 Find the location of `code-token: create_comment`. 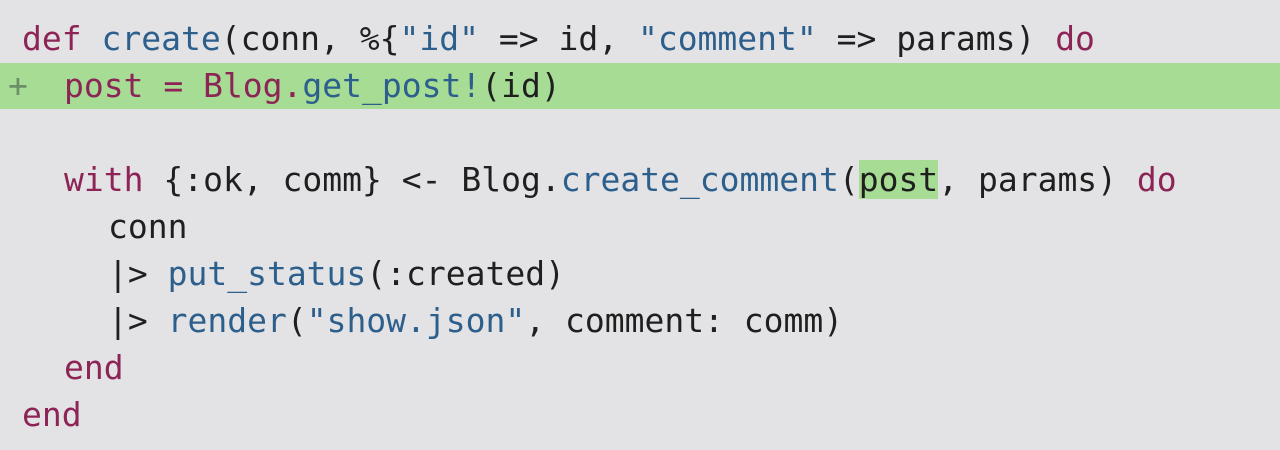

code-token: create_comment is located at coordinates (699, 179).